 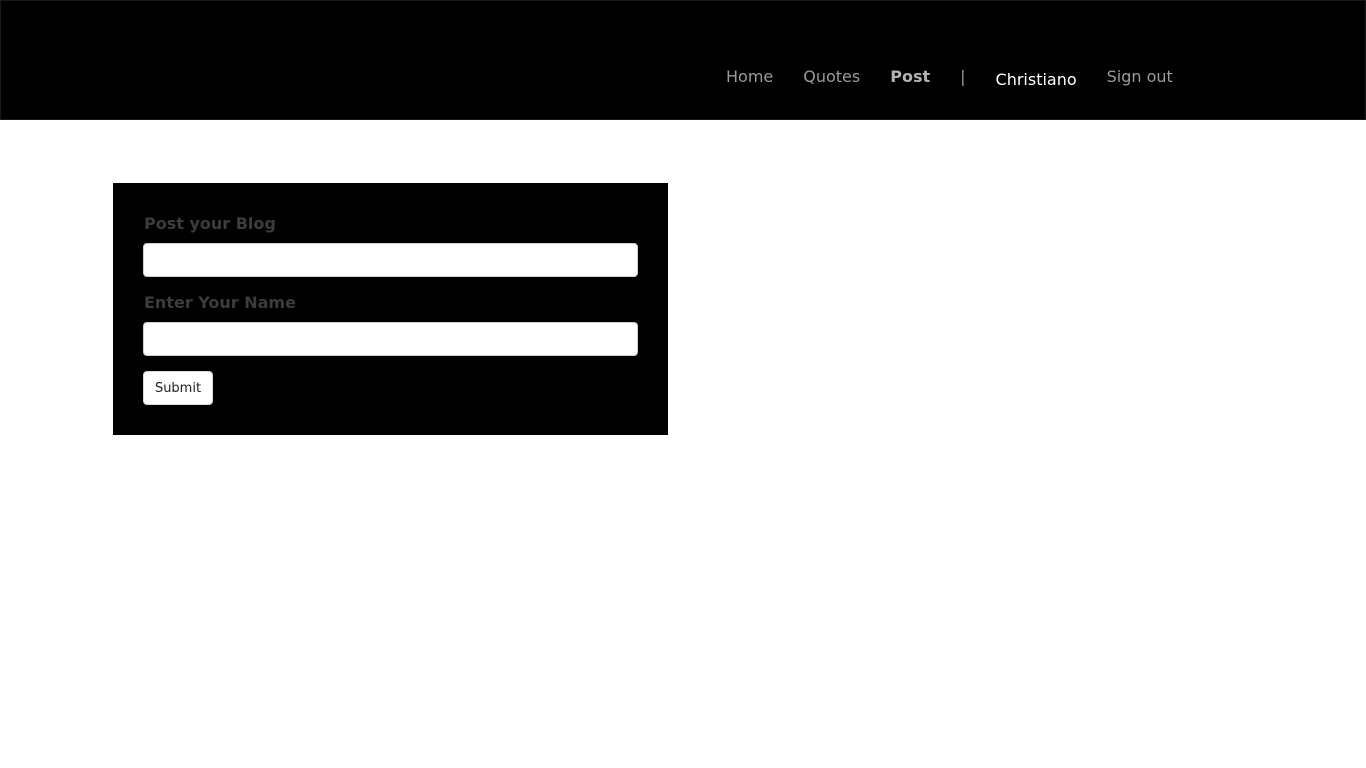 What do you see at coordinates (178, 388) in the screenshot?
I see `submit-button: Submit` at bounding box center [178, 388].